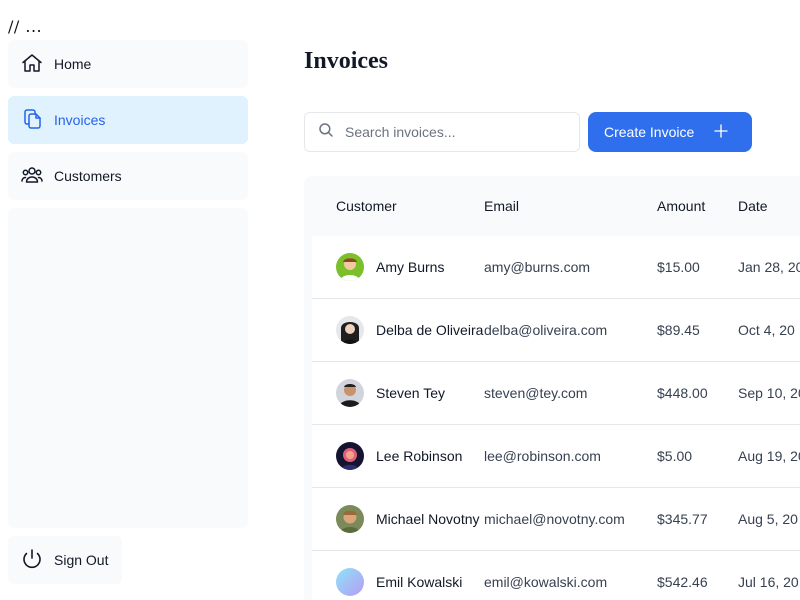  Describe the element at coordinates (721, 132) in the screenshot. I see `plus-icon` at that location.